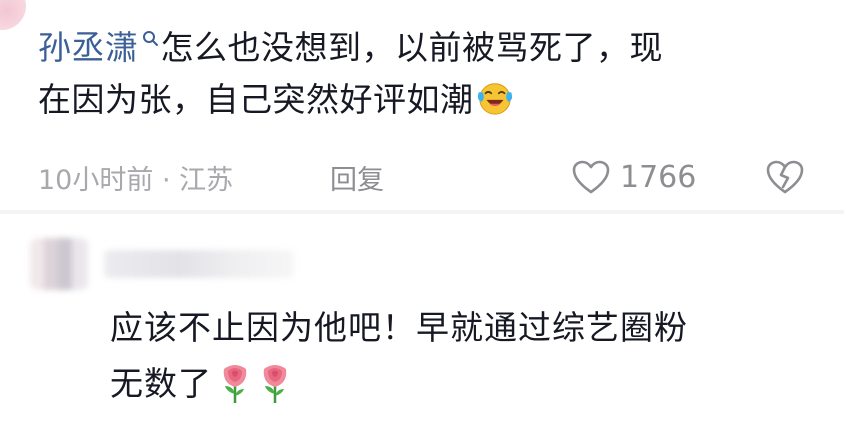 The image size is (844, 433). What do you see at coordinates (88, 47) in the screenshot?
I see `comment-username: 孙丞潇` at bounding box center [88, 47].